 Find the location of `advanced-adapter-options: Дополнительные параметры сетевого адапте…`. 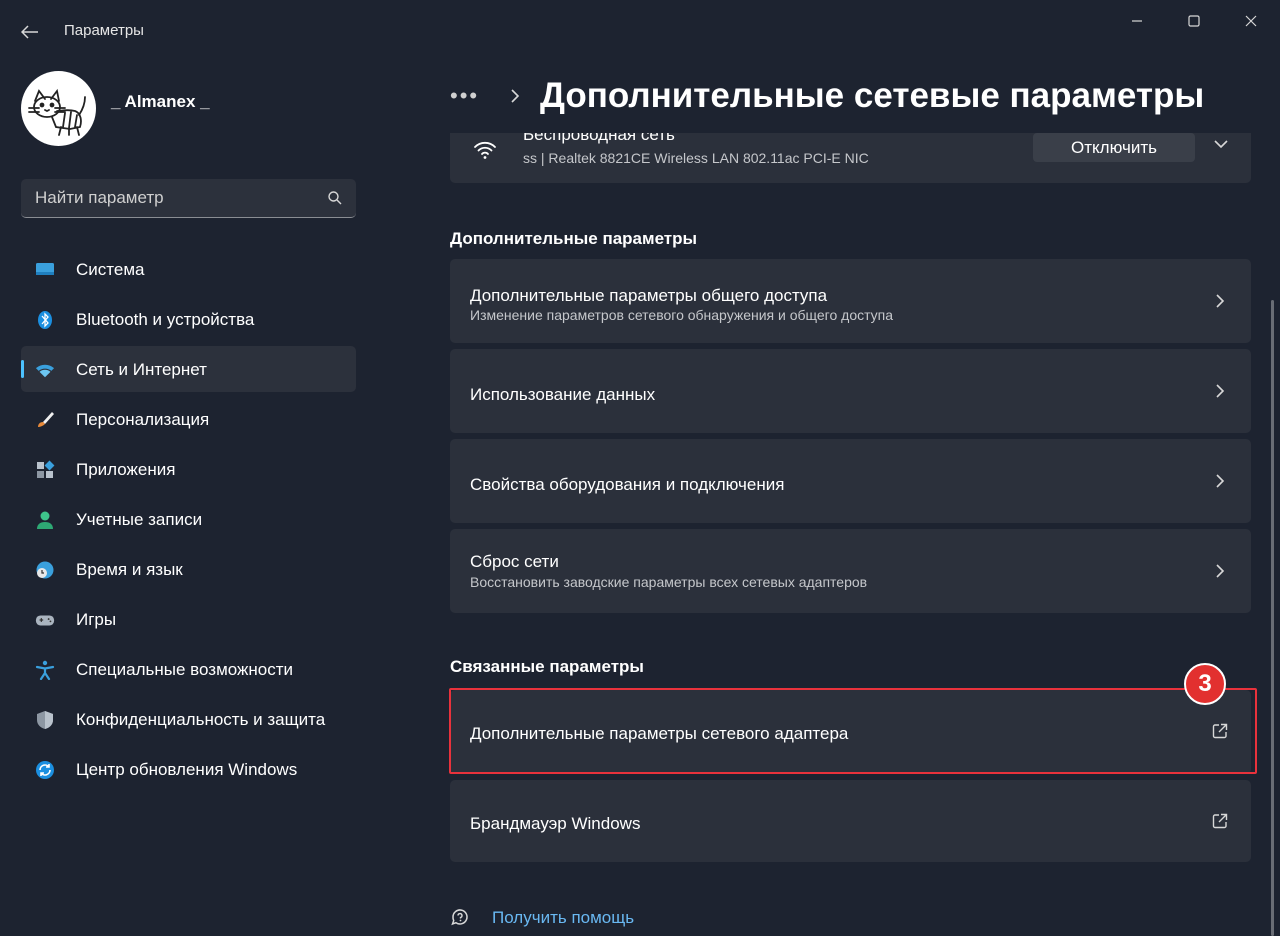

advanced-adapter-options: Дополнительные параметры сетевого адапте… is located at coordinates (850, 732).